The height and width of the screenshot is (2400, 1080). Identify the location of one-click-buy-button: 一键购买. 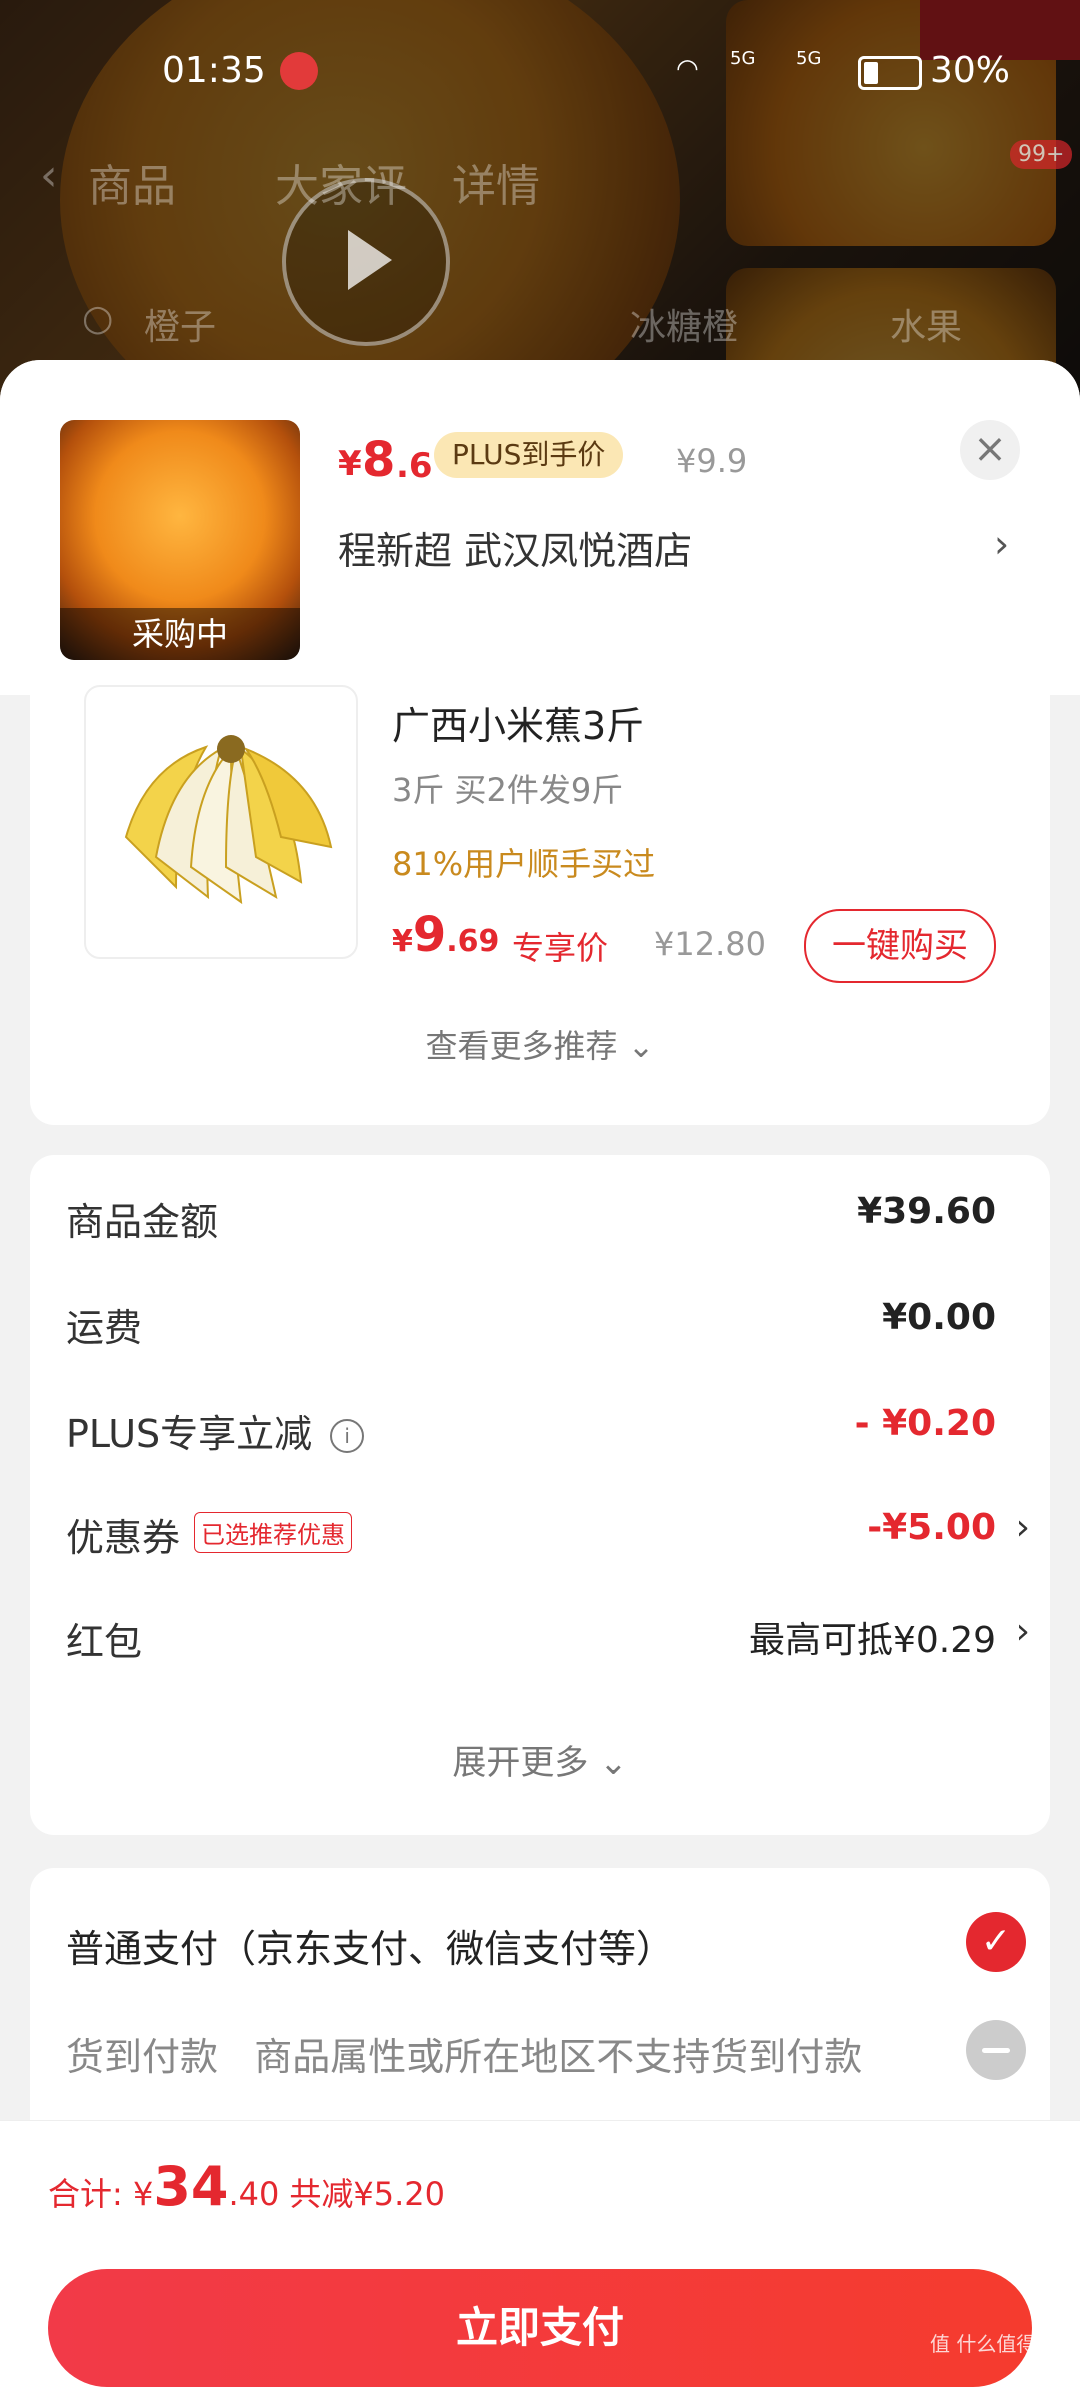
(900, 946).